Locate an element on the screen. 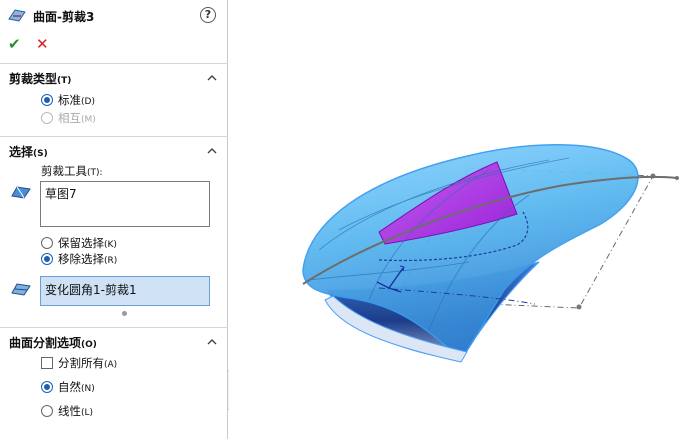  split-options-key: (O) is located at coordinates (89, 345).